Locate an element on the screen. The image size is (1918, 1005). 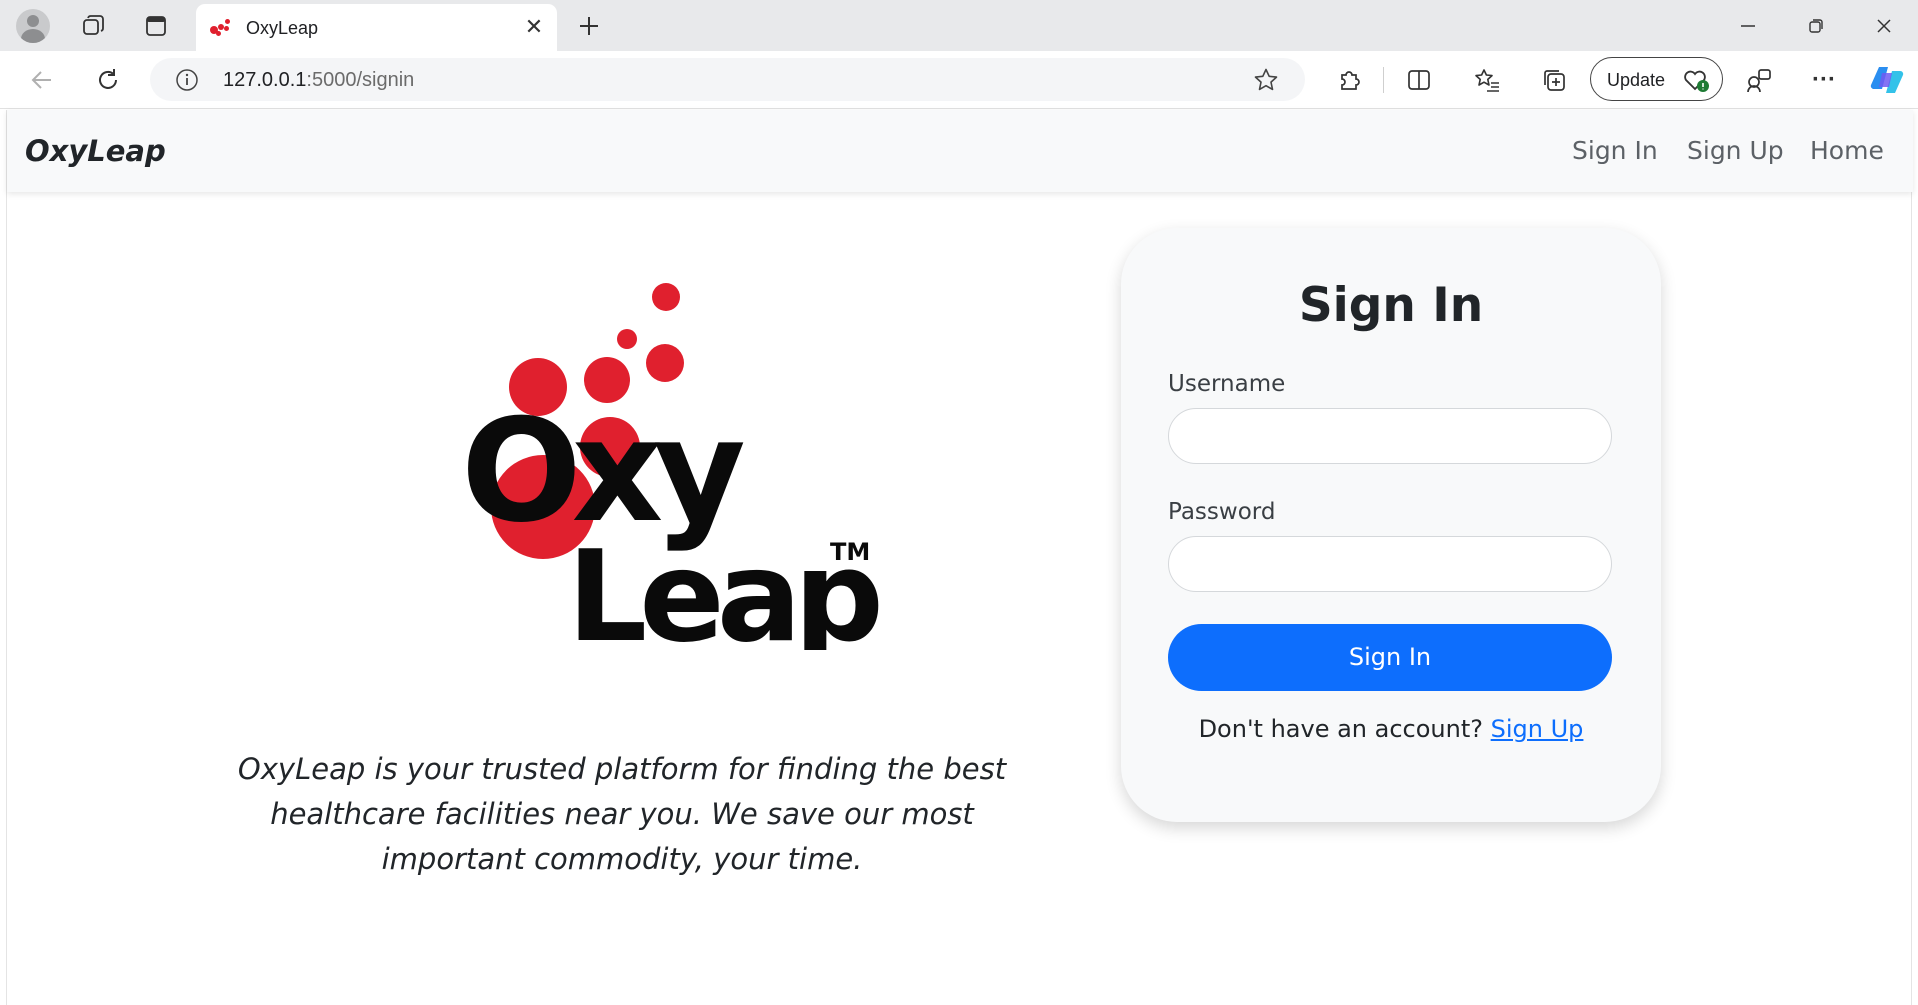
nav-link-home: Home is located at coordinates (1847, 150).